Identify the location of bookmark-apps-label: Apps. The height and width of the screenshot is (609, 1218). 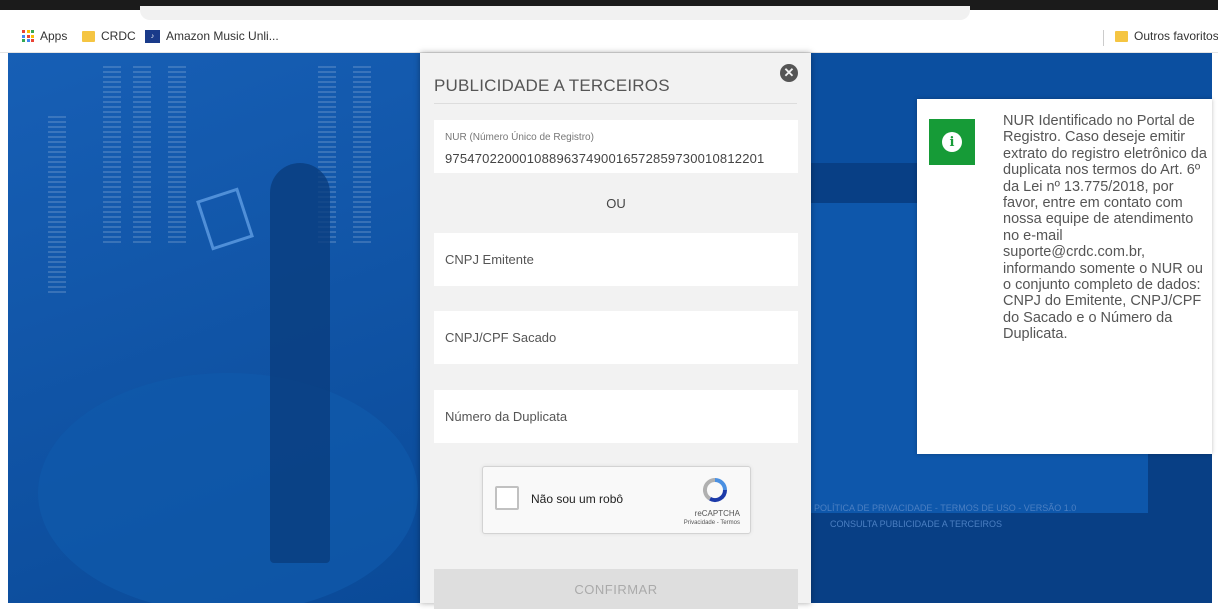
(54, 36).